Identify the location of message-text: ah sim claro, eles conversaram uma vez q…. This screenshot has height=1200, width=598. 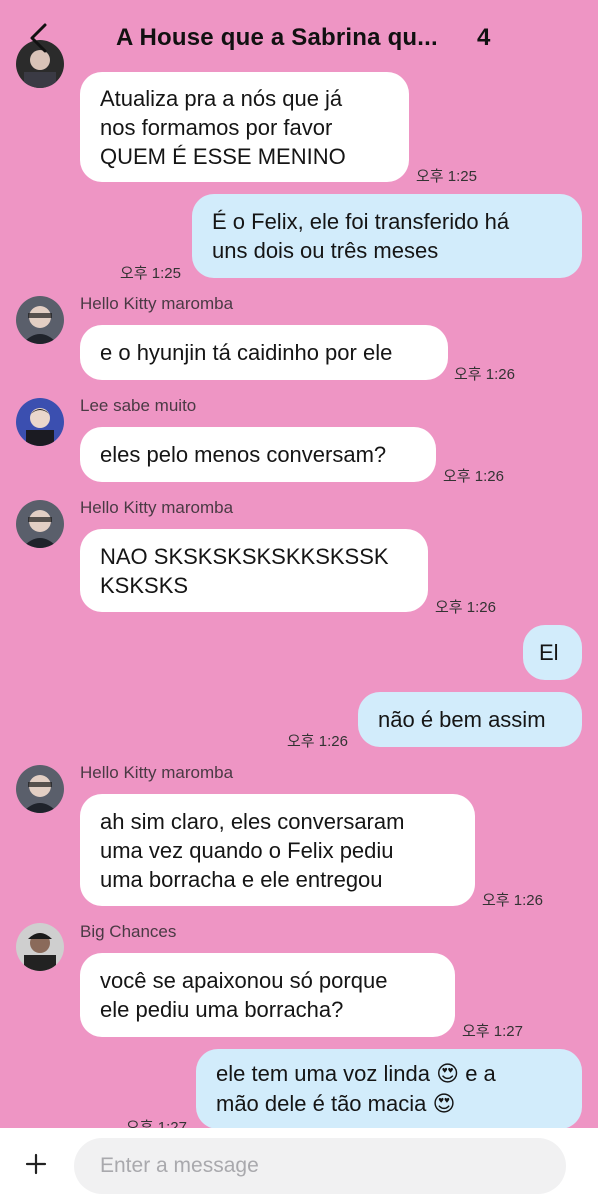
(252, 850).